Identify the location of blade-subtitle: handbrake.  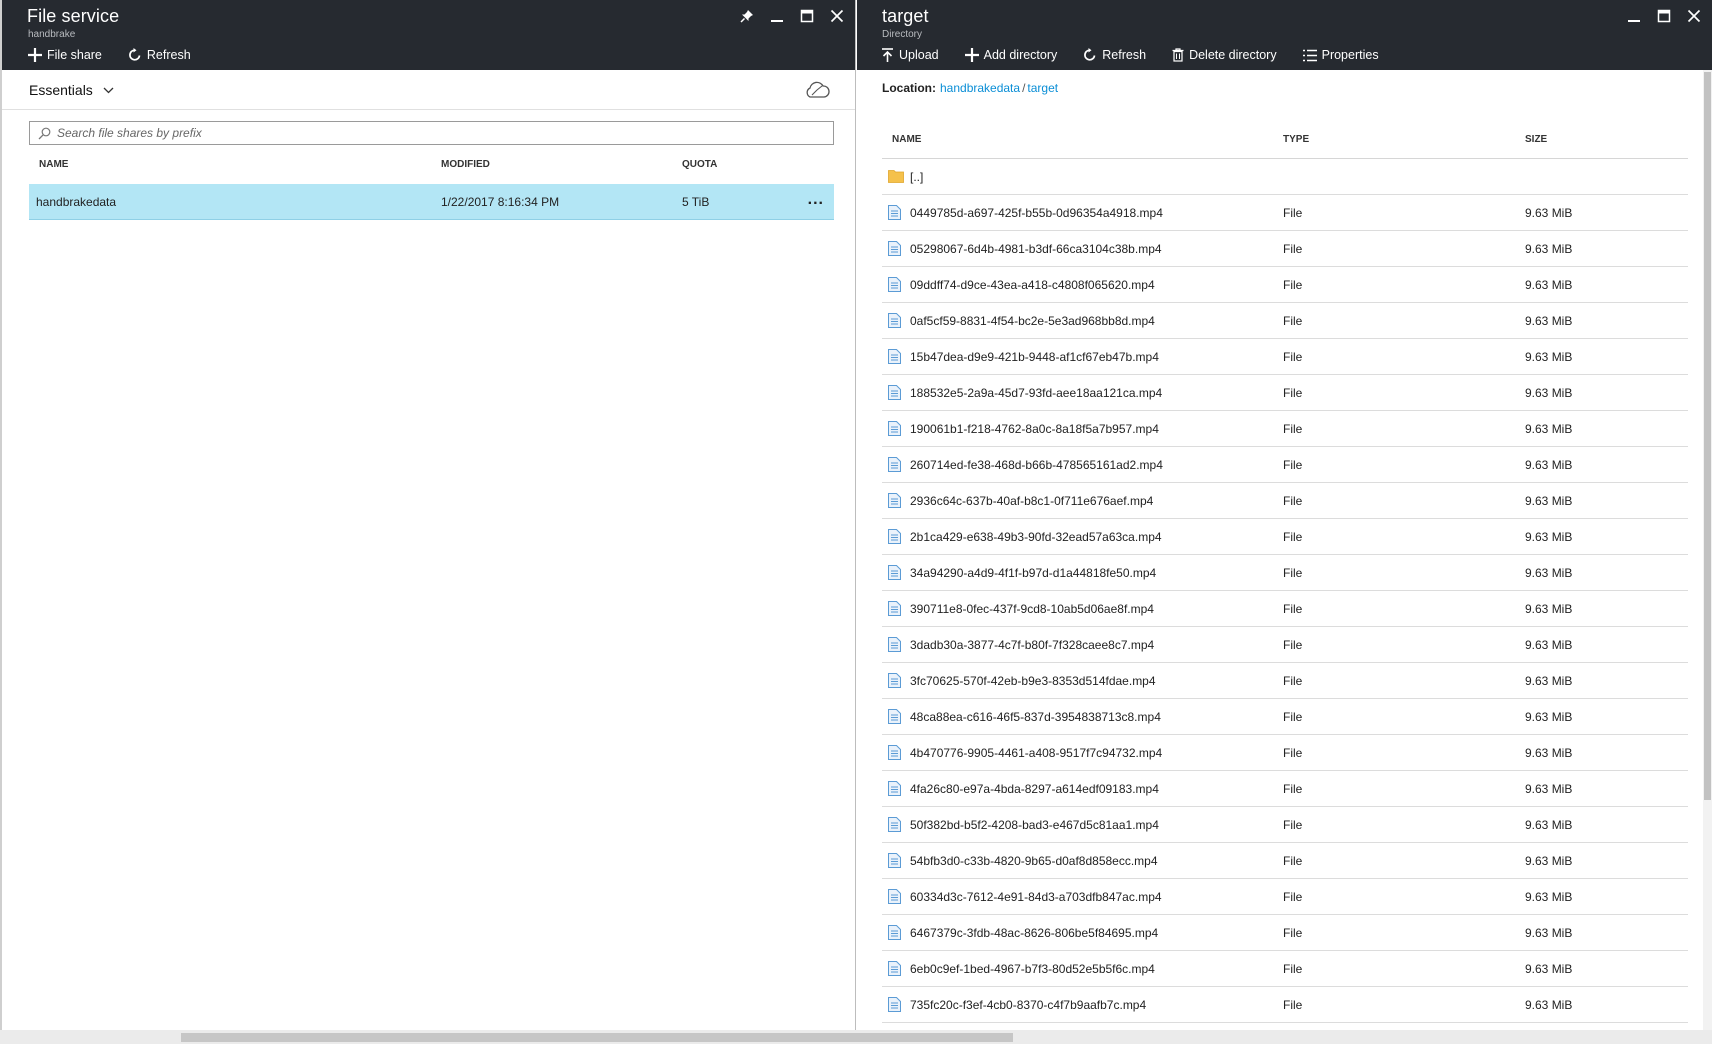
(52, 34).